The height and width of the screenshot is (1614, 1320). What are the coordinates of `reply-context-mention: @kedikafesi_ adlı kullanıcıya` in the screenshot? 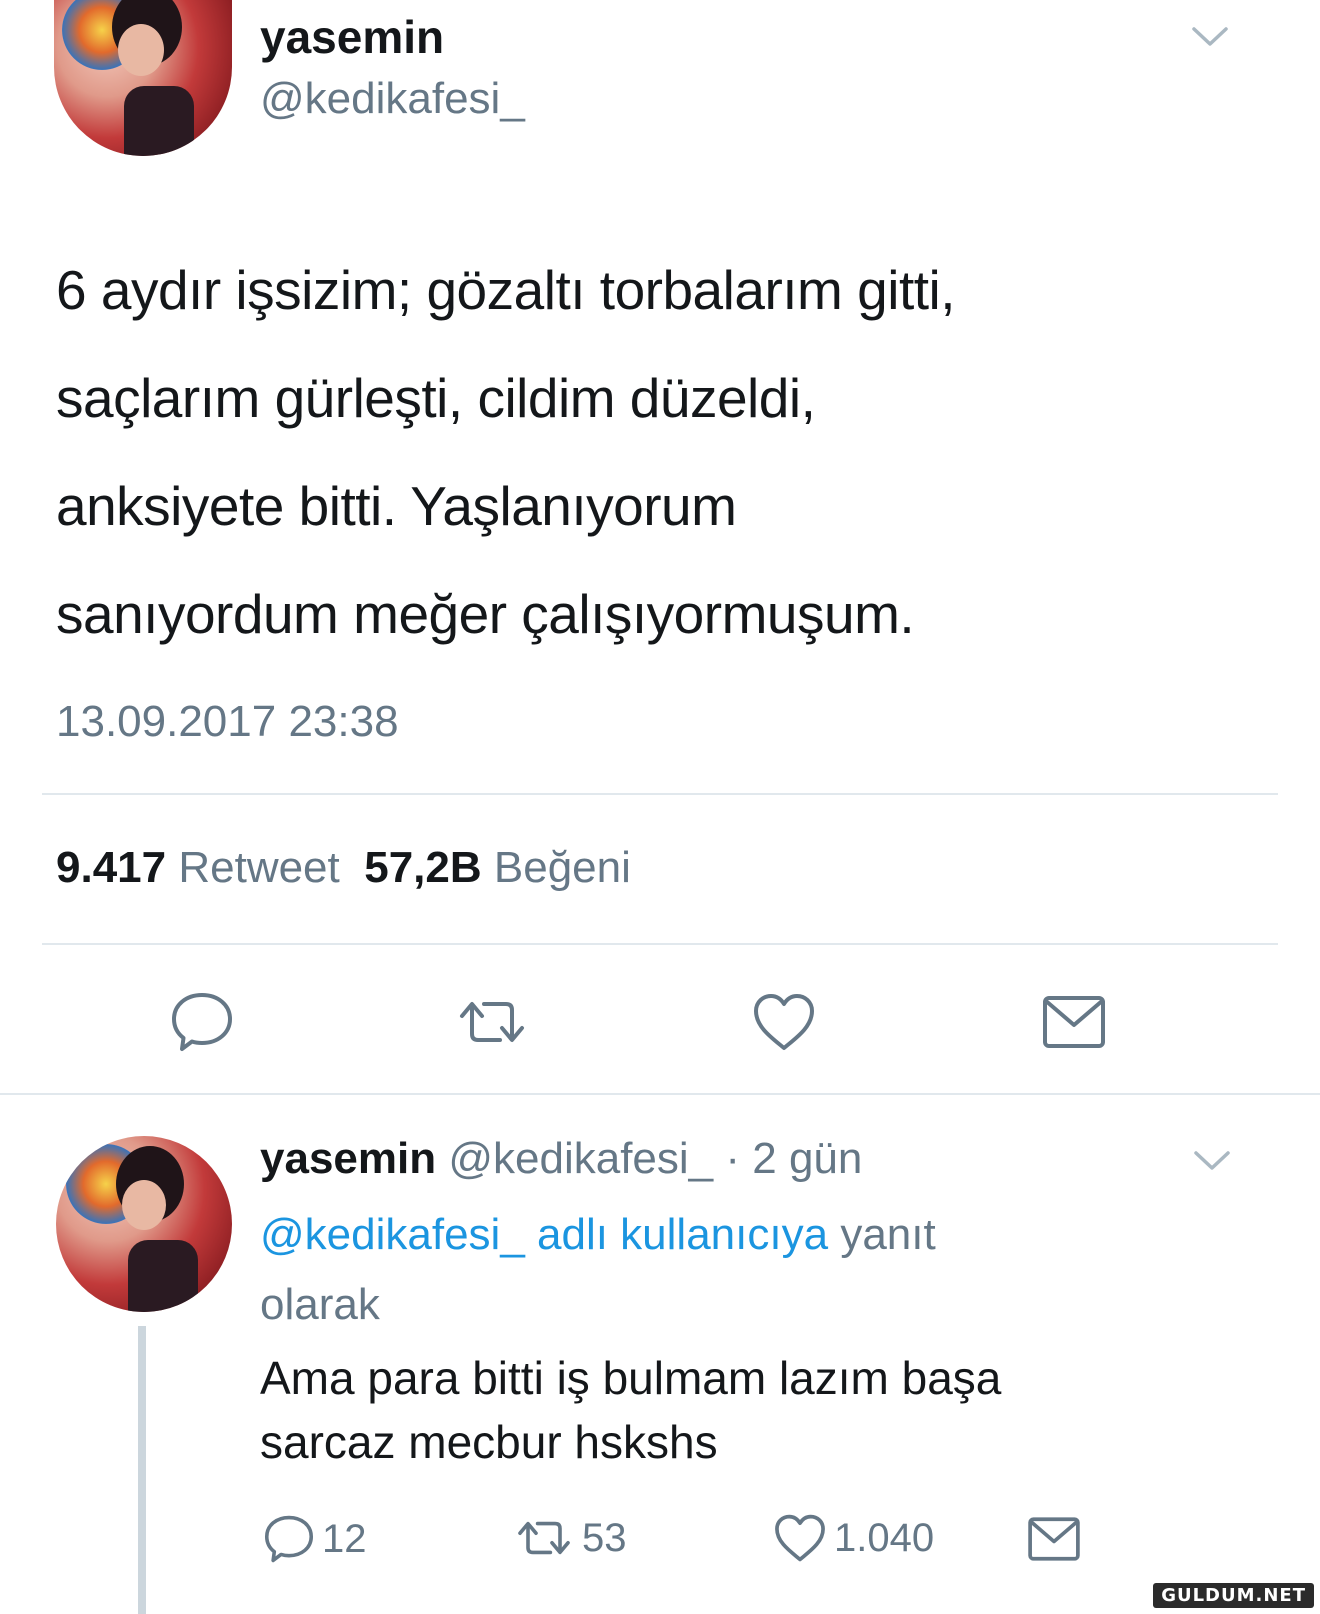 It's located at (544, 1234).